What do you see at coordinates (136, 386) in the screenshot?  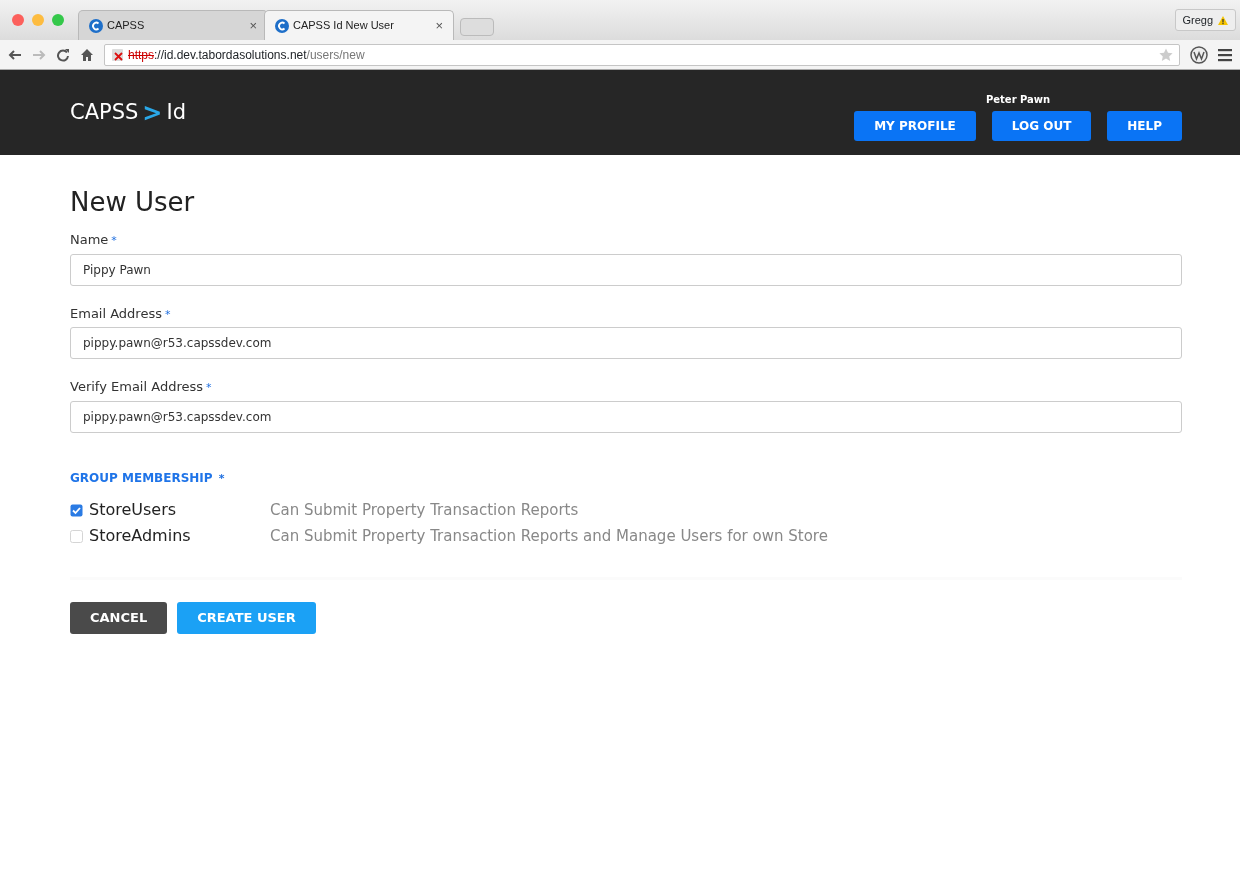 I see `field-label: Verify Email Address` at bounding box center [136, 386].